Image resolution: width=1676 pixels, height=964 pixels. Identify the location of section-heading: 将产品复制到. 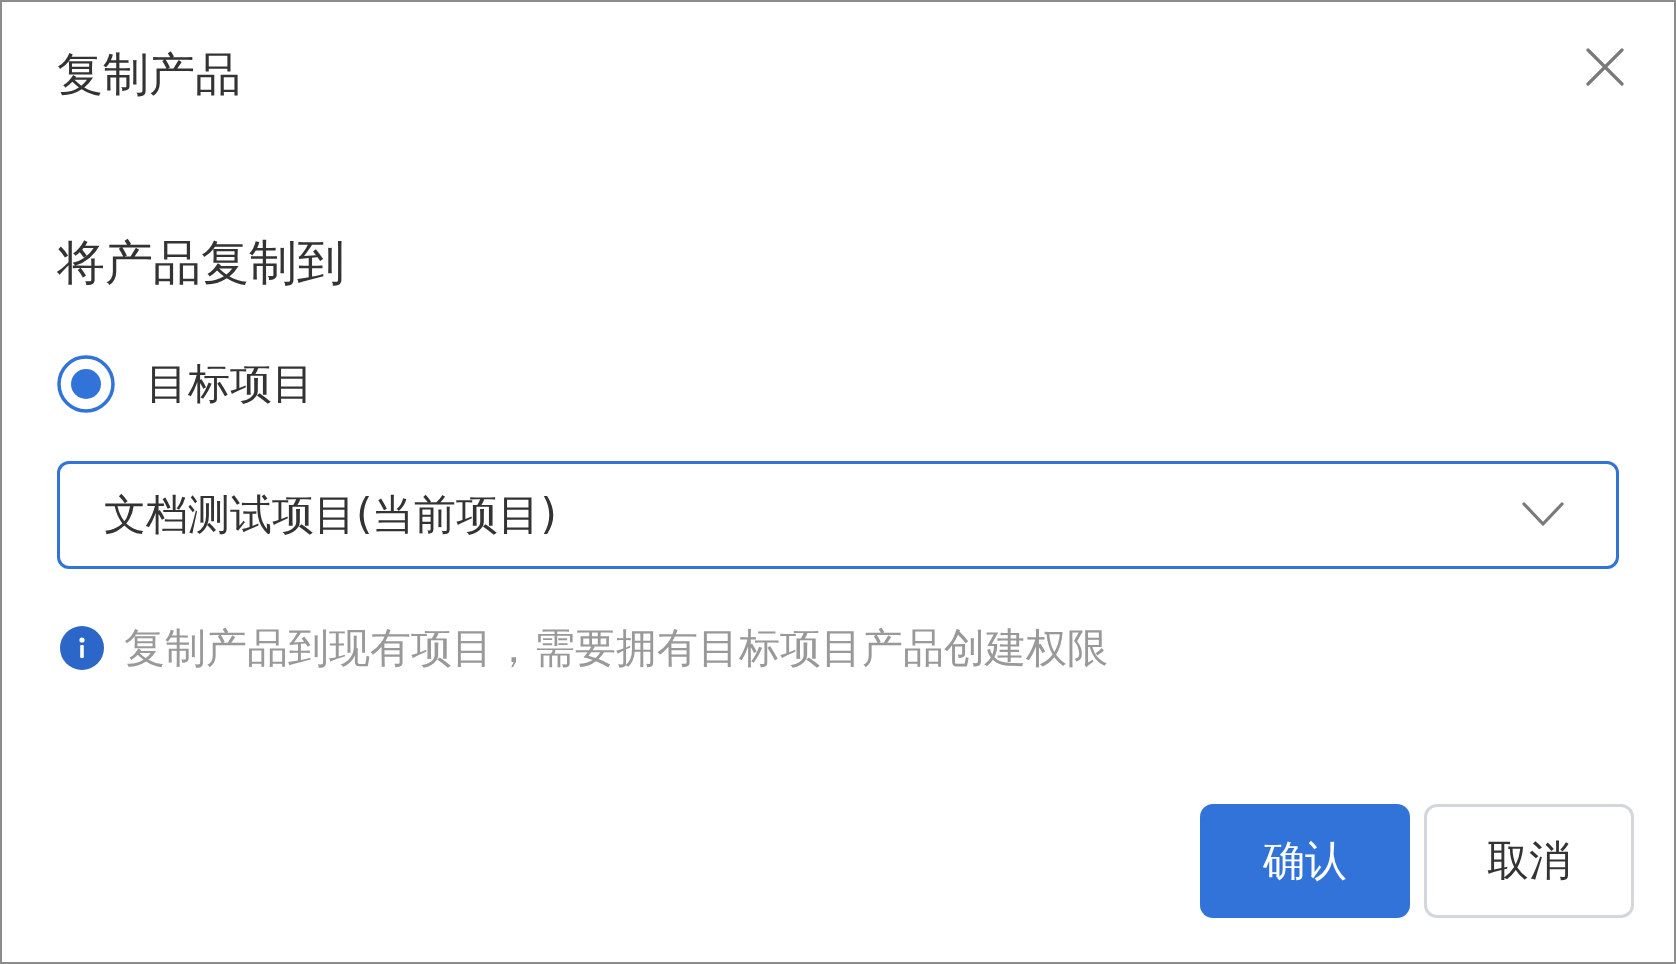
(201, 262).